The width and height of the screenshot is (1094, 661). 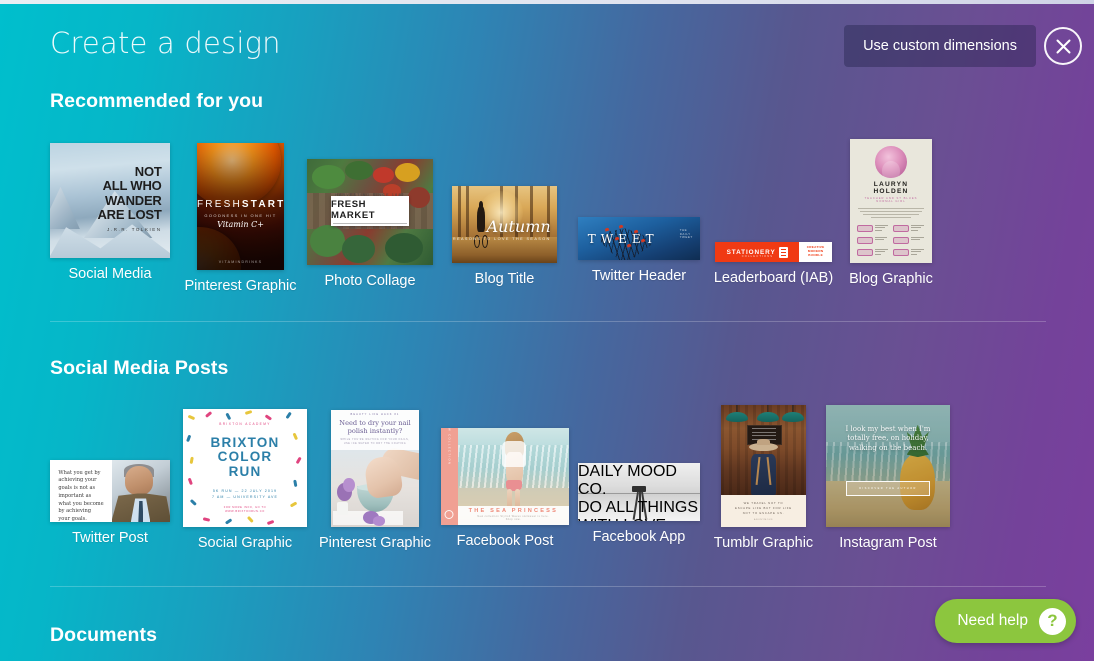 What do you see at coordinates (240, 215) in the screenshot?
I see `thumb-subtitle: GOODNESS IN ONE HIT` at bounding box center [240, 215].